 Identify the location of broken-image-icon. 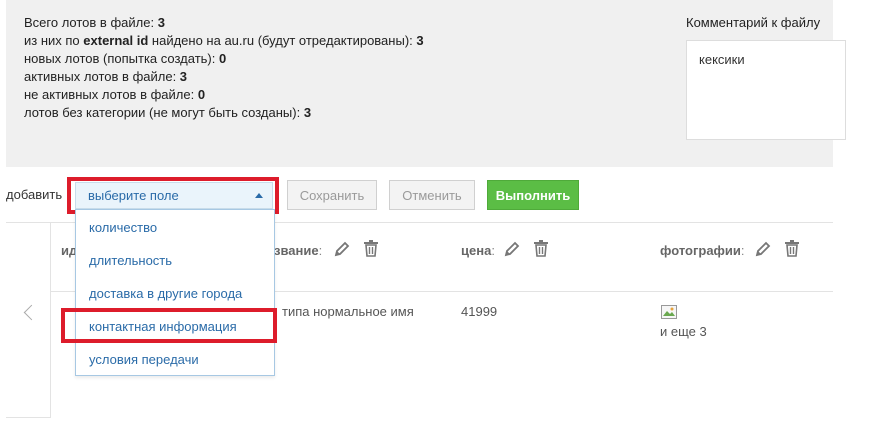
(669, 312).